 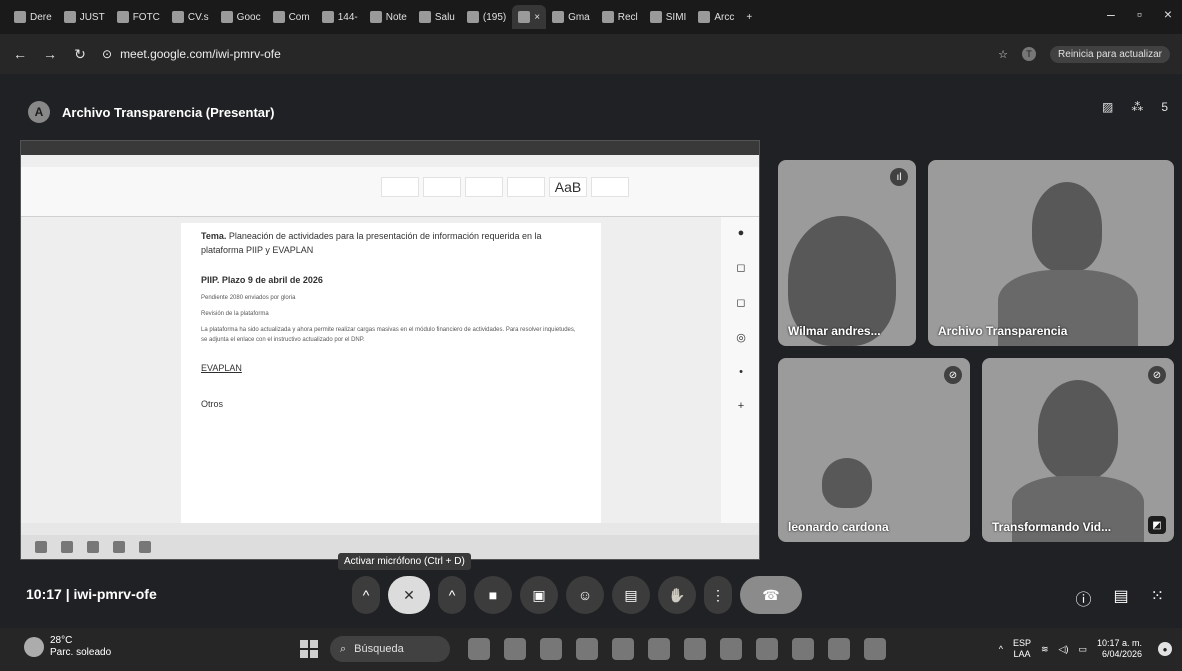 What do you see at coordinates (84, 17) in the screenshot?
I see `tab: JUST` at bounding box center [84, 17].